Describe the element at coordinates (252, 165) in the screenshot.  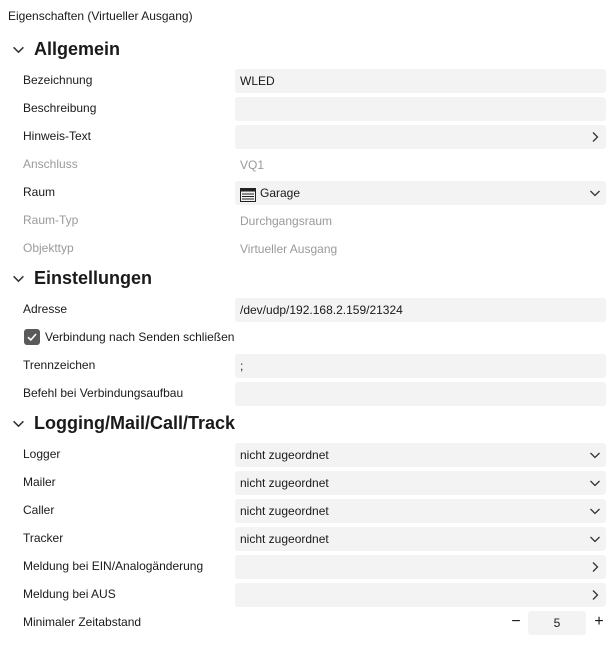
I see `anschluss-value: VQ1` at that location.